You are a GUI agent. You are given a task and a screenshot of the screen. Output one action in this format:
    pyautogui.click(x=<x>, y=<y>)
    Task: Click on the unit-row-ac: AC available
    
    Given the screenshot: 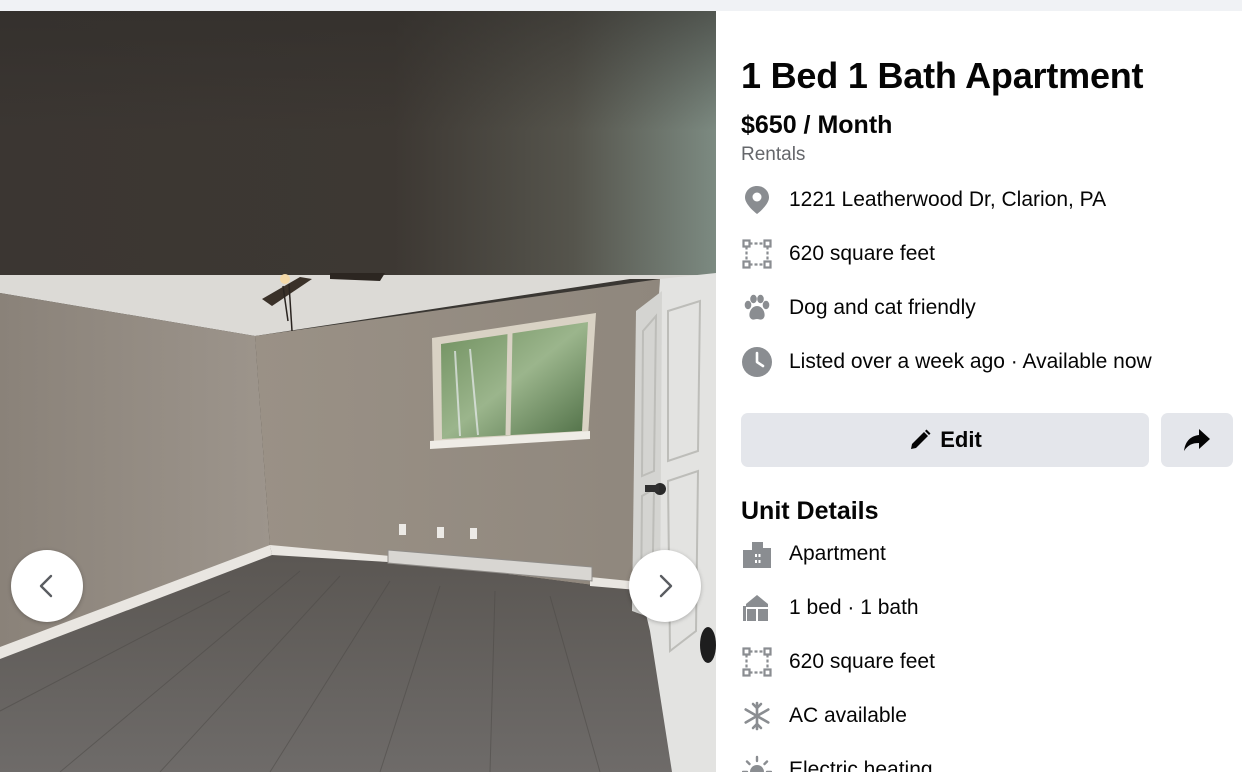 What is the action you would take?
    pyautogui.click(x=824, y=716)
    